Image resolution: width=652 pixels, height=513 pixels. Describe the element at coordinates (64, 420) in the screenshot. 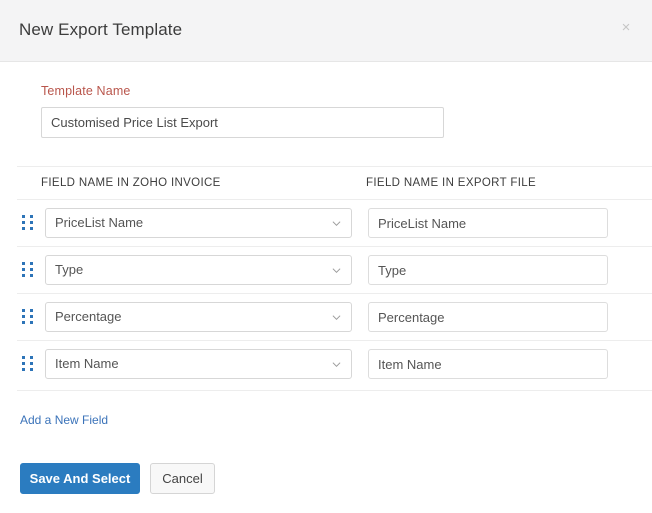

I see `add-new-field-link: Add a New Field` at that location.